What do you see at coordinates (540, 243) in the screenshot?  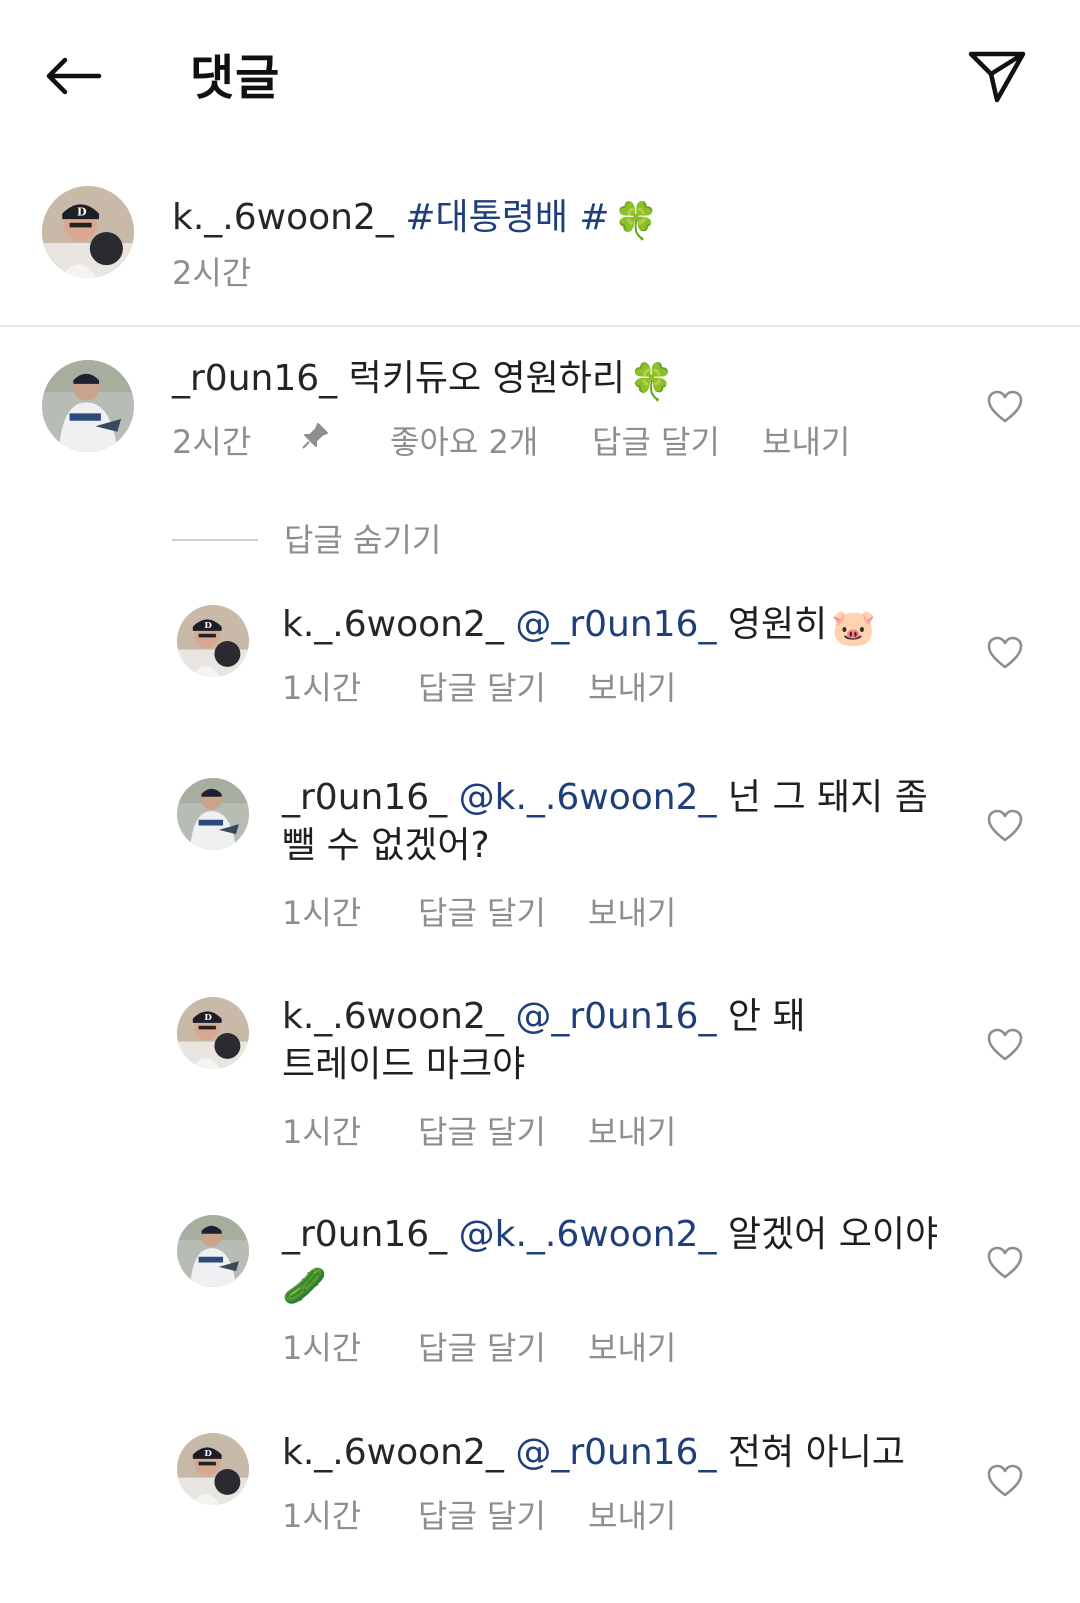 I see `post-caption: k._.6woon2_ #대통령배 # 🍀 2시간` at bounding box center [540, 243].